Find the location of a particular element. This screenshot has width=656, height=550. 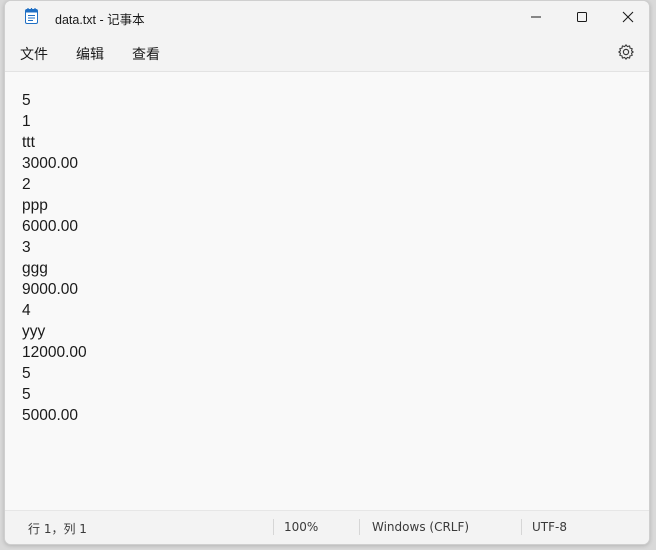

close-icon is located at coordinates (628, 17).